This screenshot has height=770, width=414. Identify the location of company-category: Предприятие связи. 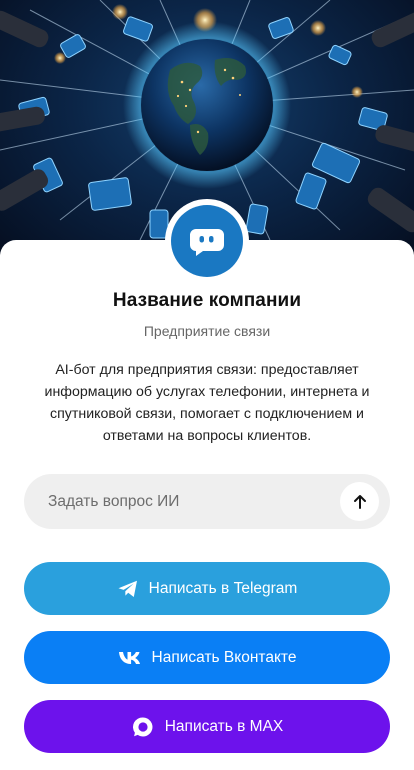
(207, 331).